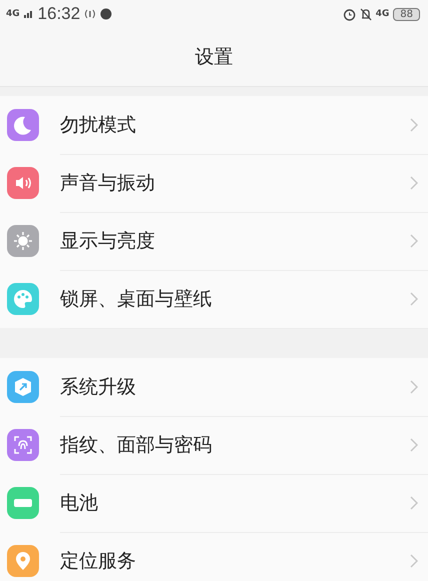 This screenshot has height=581, width=428. What do you see at coordinates (214, 57) in the screenshot?
I see `page-title: 设置` at bounding box center [214, 57].